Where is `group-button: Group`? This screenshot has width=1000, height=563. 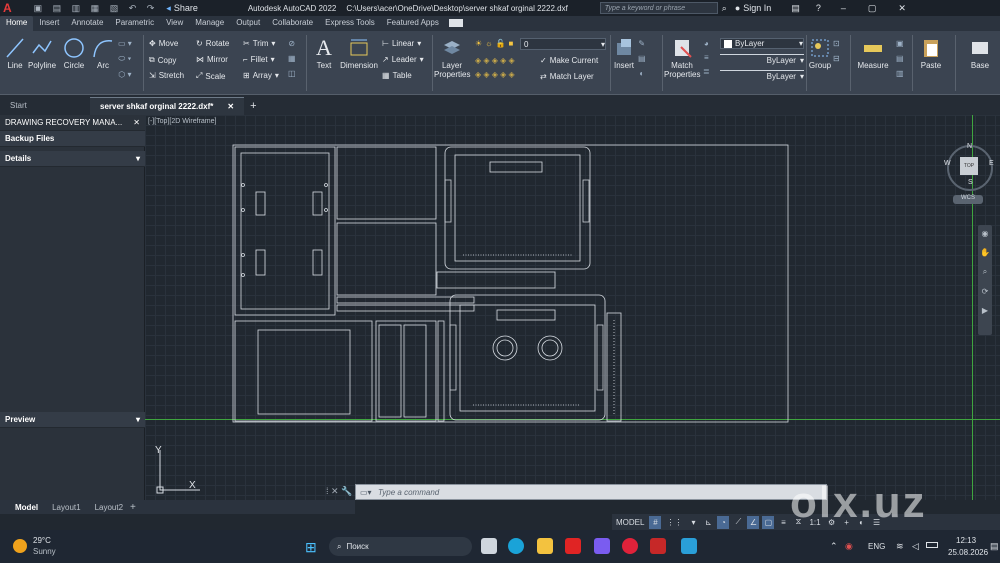
group-button: Group is located at coordinates (820, 53).